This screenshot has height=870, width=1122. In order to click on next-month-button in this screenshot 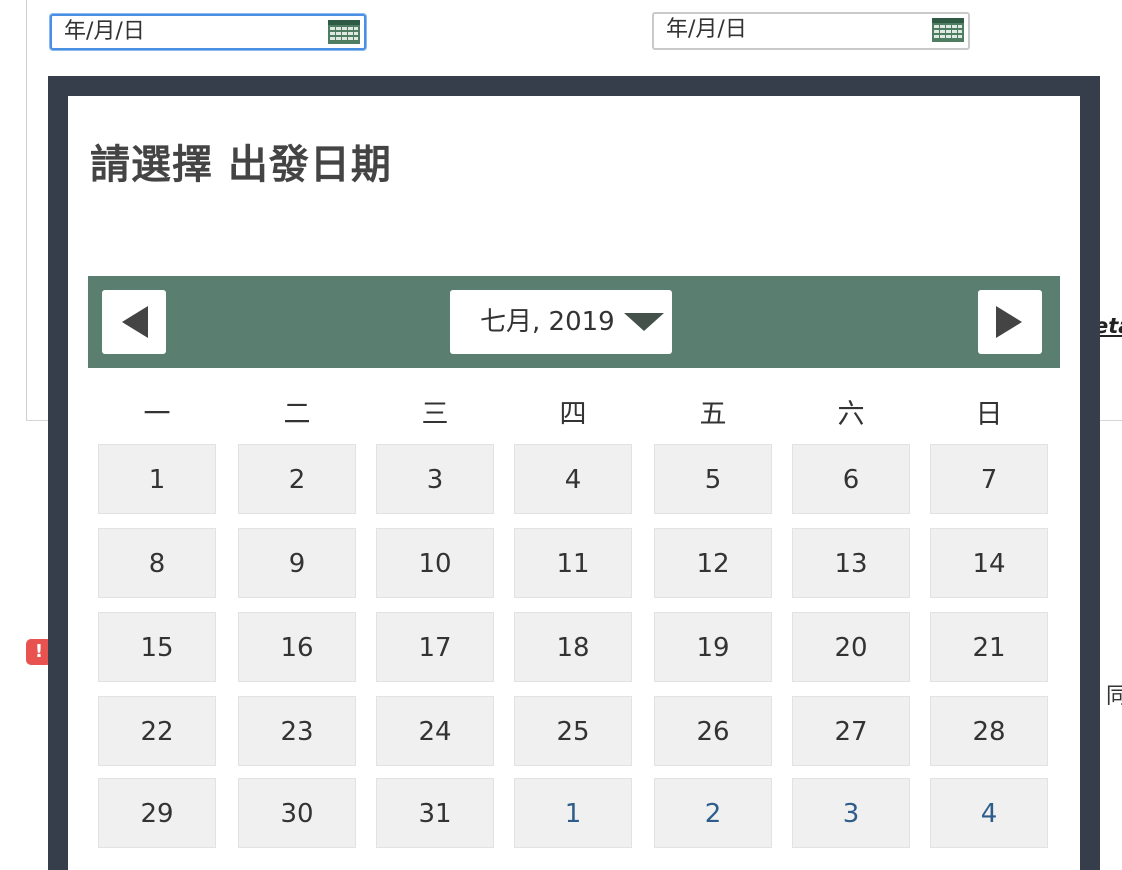, I will do `click(1010, 322)`.